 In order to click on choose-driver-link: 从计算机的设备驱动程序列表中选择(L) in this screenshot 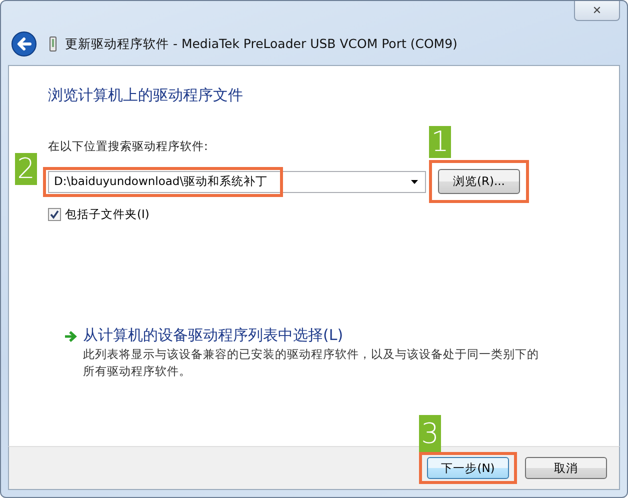, I will do `click(313, 335)`.